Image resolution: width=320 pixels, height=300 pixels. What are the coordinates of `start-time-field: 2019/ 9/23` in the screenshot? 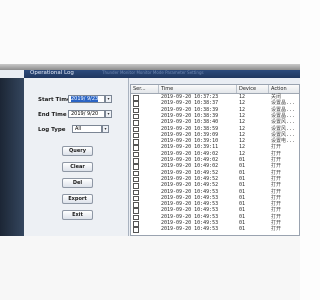 It's located at (86, 99).